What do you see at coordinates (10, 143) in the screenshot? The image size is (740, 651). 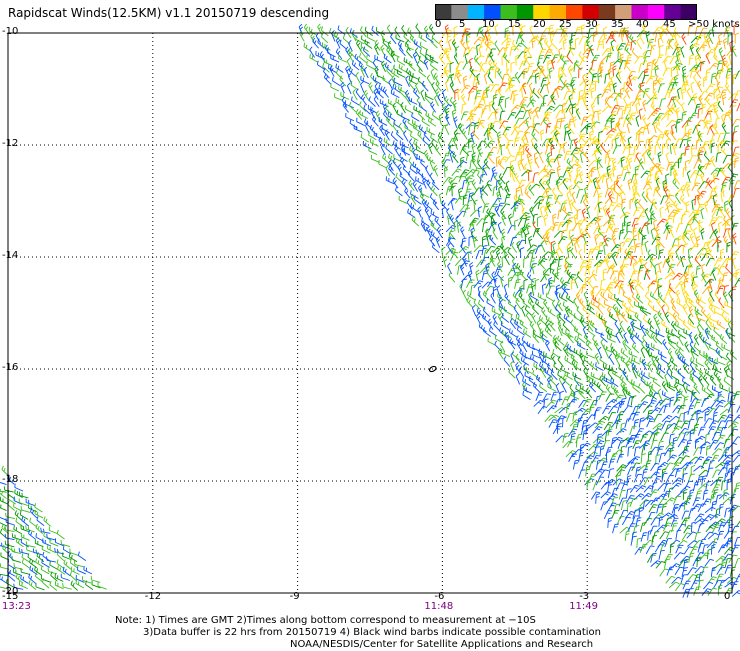 I see `lat-tick-label: -12` at bounding box center [10, 143].